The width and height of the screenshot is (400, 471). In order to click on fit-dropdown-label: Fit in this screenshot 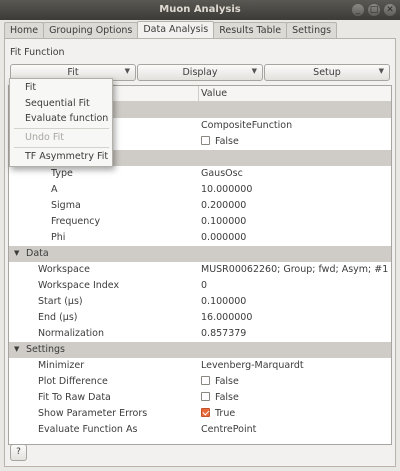, I will do `click(73, 72)`.